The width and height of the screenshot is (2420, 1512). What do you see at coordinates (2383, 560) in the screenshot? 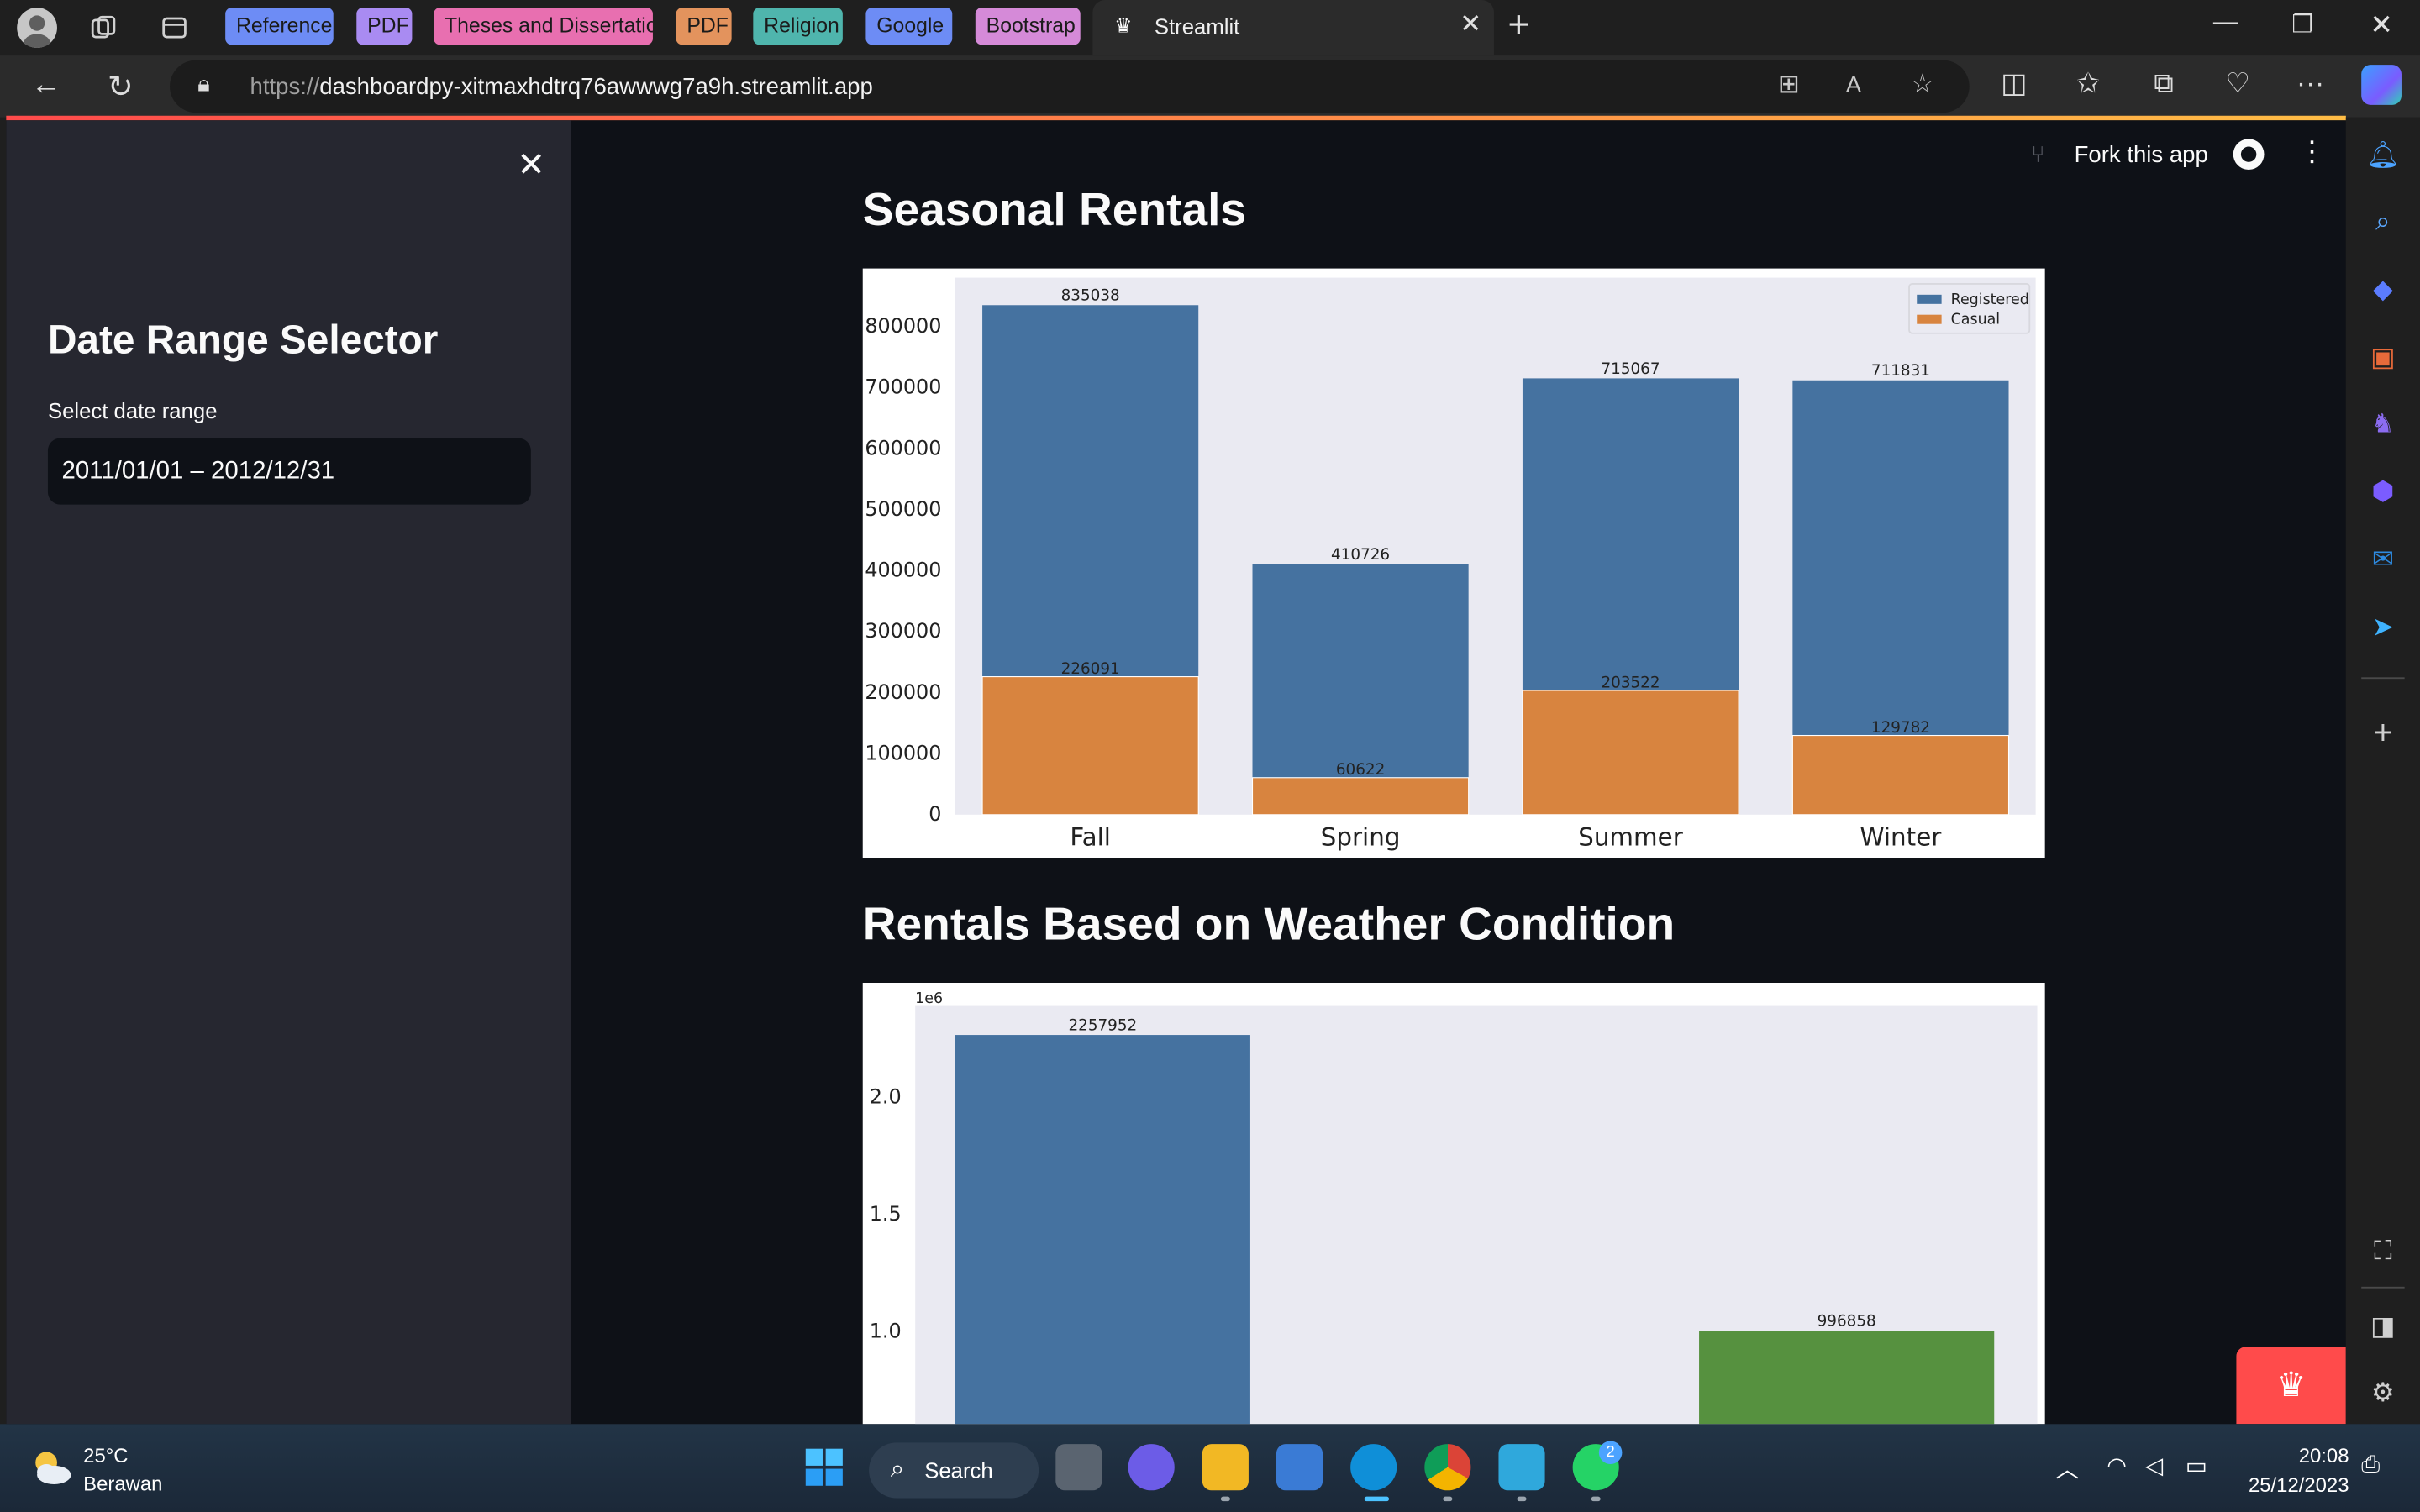
I see `outlook-icon: ✉` at bounding box center [2383, 560].